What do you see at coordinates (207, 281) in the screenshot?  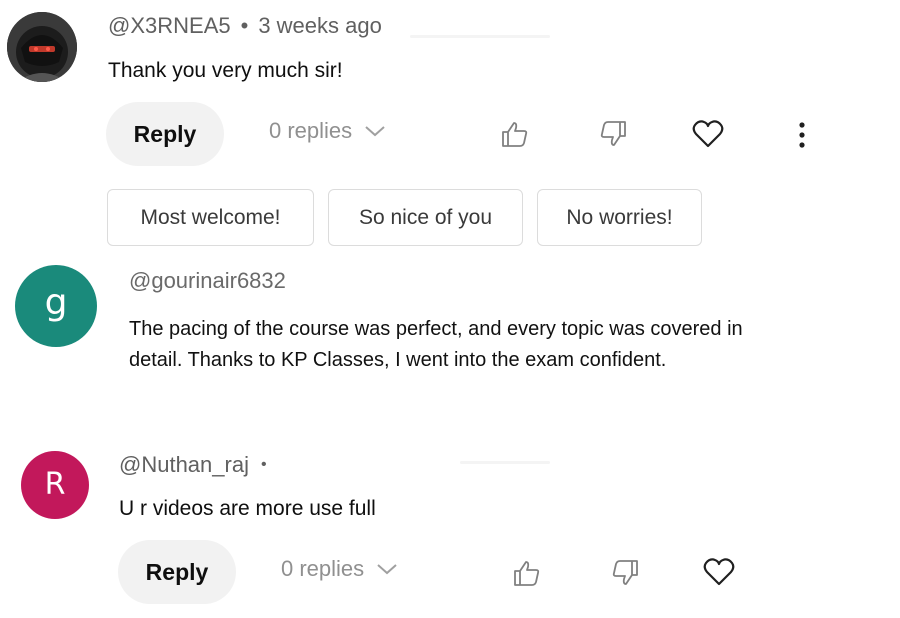 I see `comment-author-handle: @gourinair6832` at bounding box center [207, 281].